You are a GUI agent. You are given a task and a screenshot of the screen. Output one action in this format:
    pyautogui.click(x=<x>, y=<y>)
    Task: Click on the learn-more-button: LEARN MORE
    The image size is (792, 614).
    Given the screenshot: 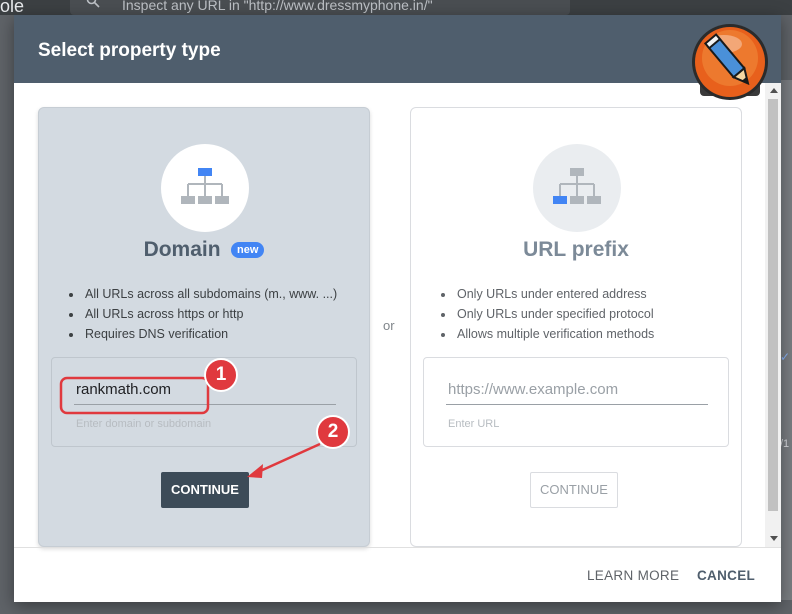 What is the action you would take?
    pyautogui.click(x=633, y=575)
    